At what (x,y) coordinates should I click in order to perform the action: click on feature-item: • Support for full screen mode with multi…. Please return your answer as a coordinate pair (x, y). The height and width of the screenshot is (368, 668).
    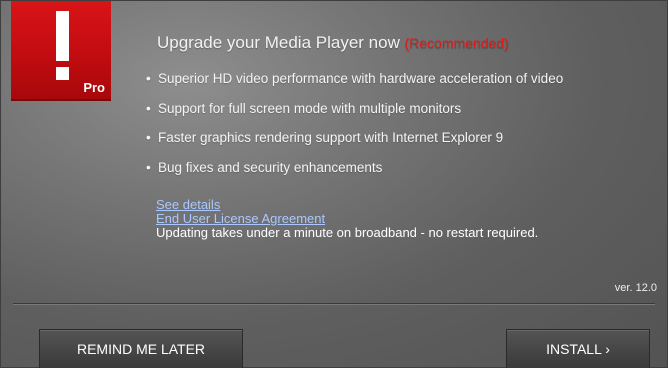
    Looking at the image, I should click on (304, 108).